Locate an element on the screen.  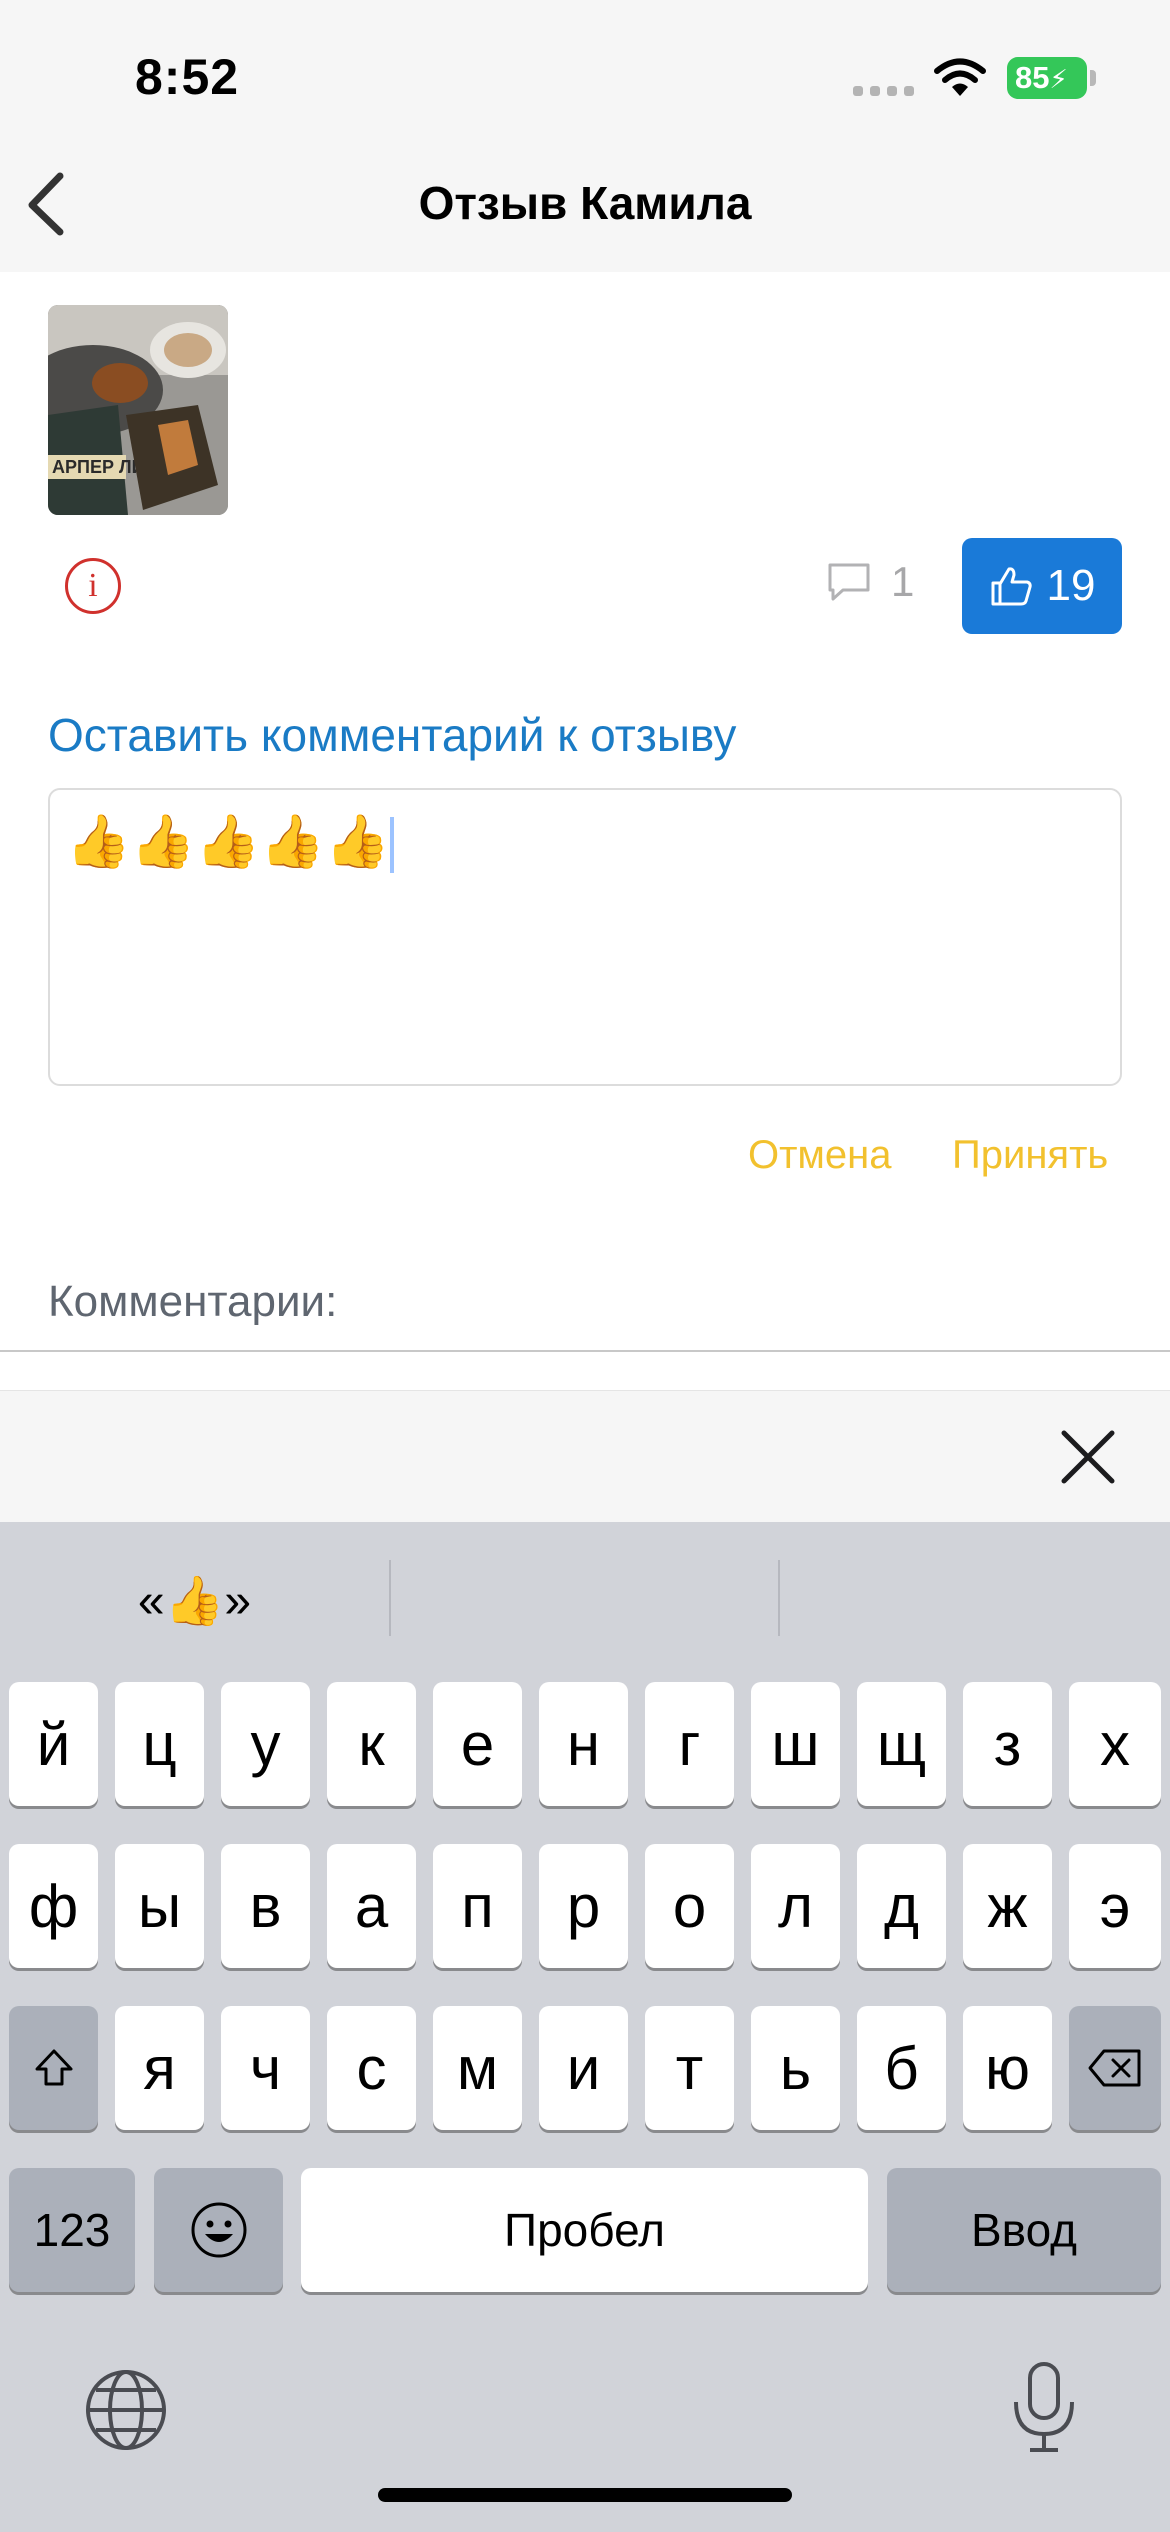
key: ч is located at coordinates (265, 2068).